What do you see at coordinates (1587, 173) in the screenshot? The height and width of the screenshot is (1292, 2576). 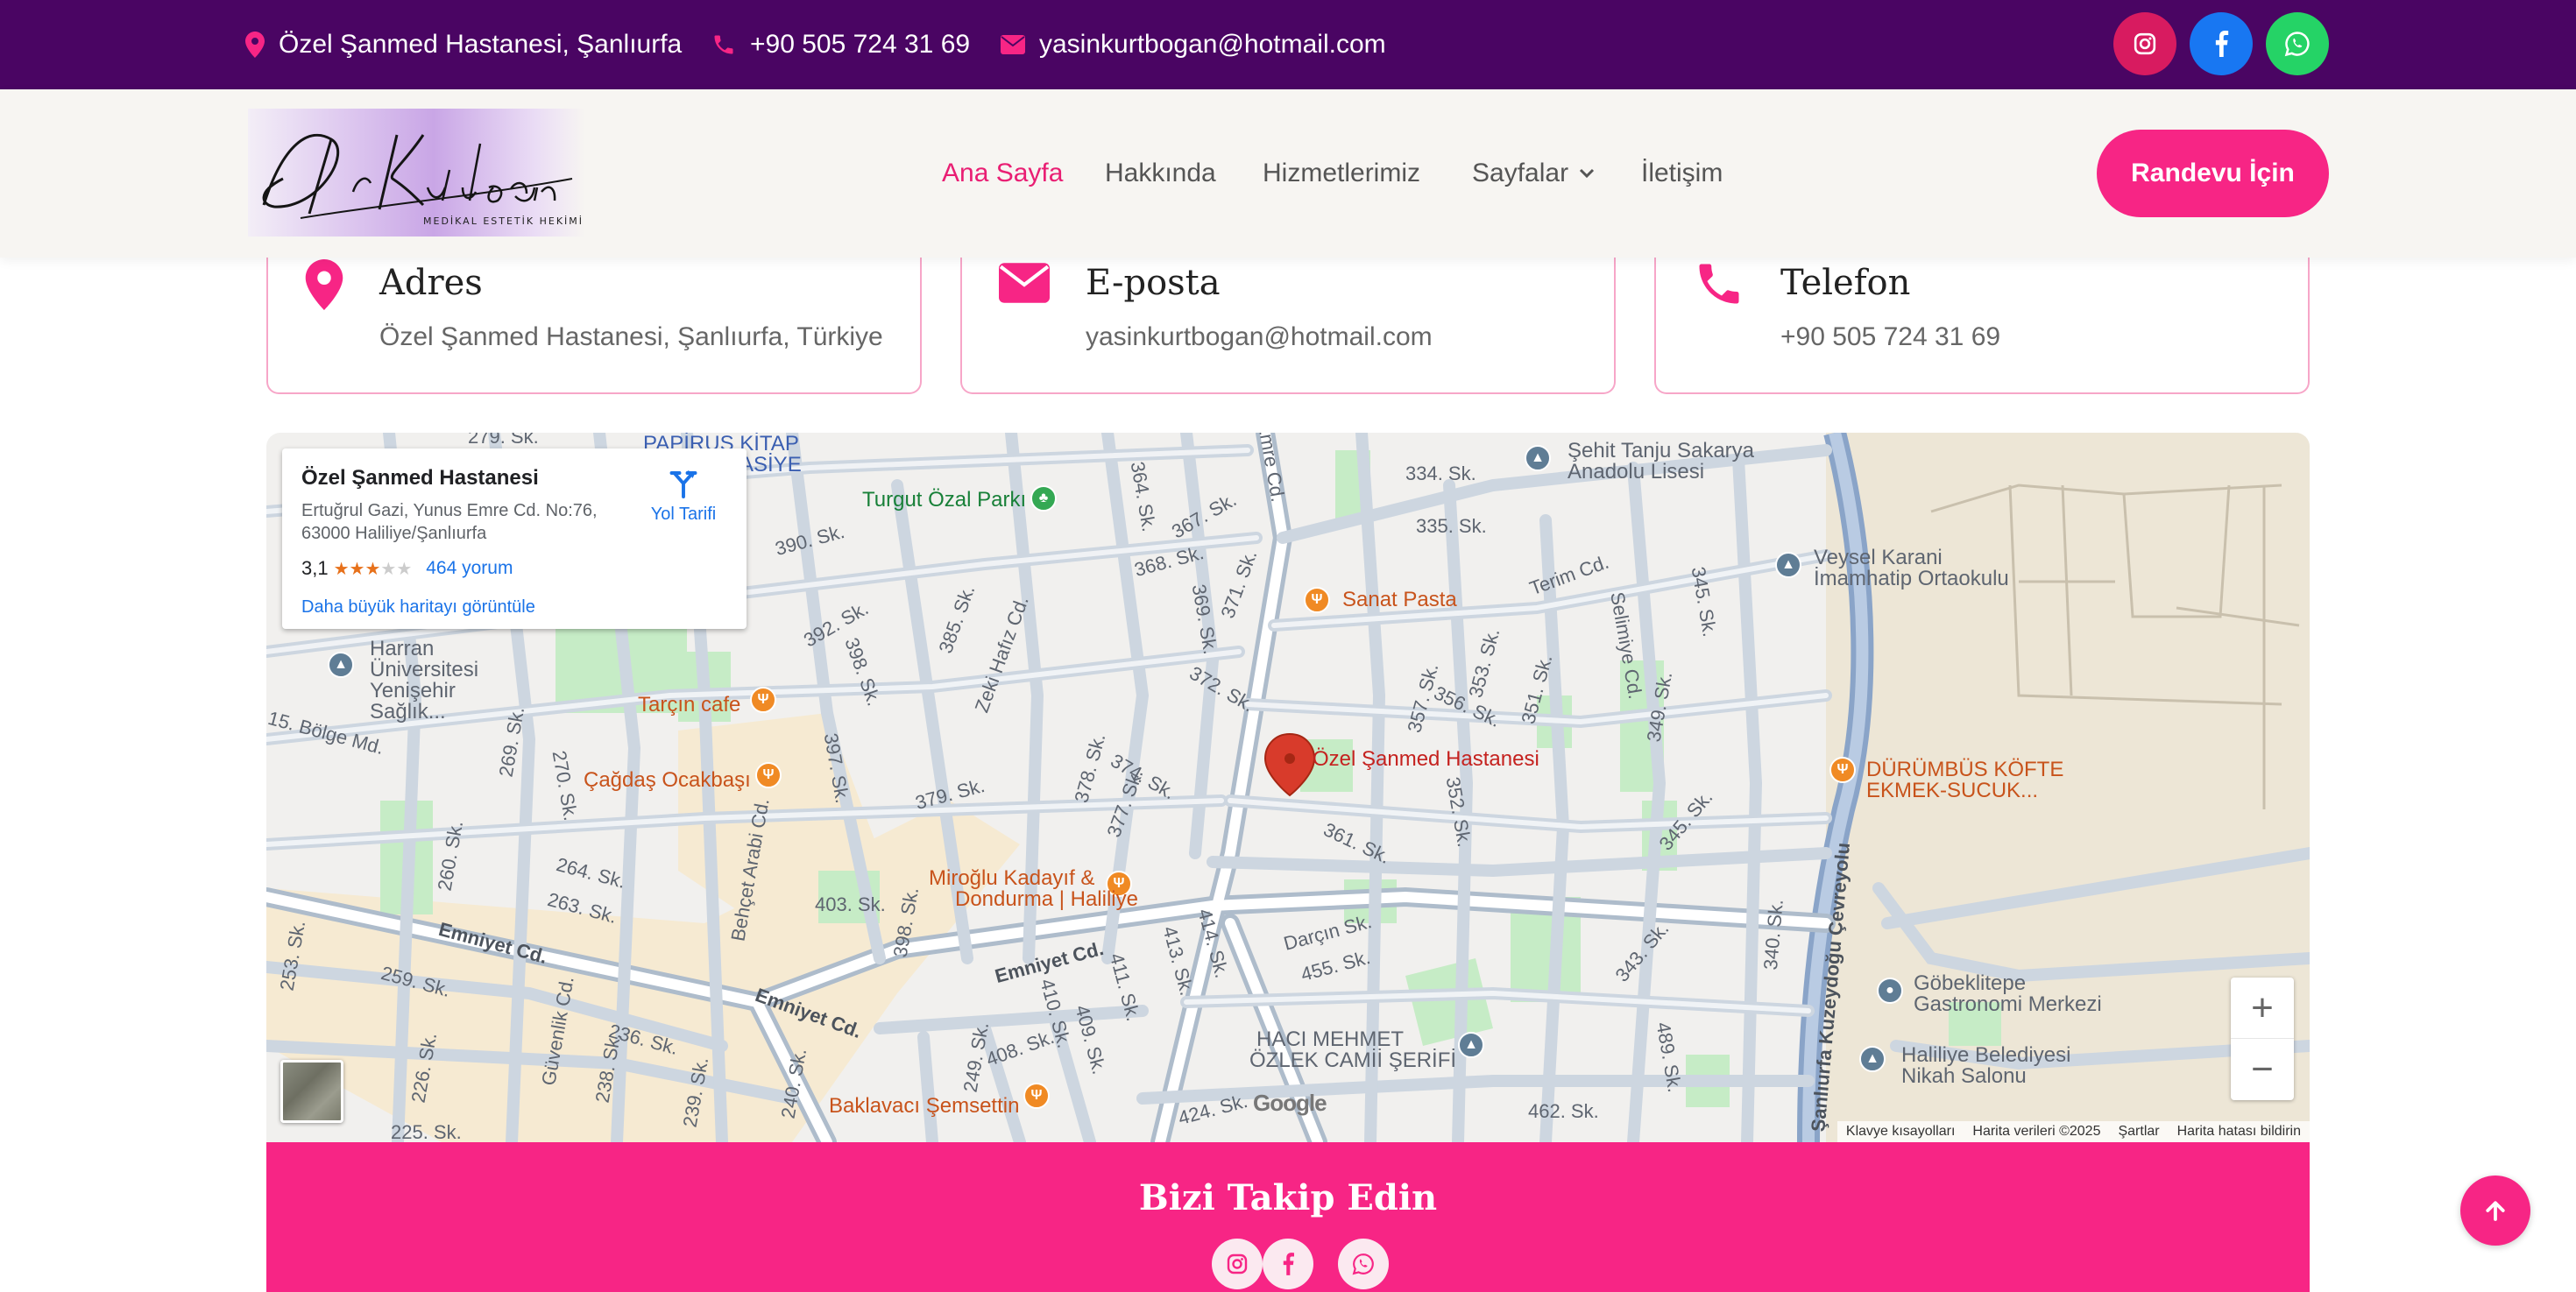 I see `chevron-down-icon` at bounding box center [1587, 173].